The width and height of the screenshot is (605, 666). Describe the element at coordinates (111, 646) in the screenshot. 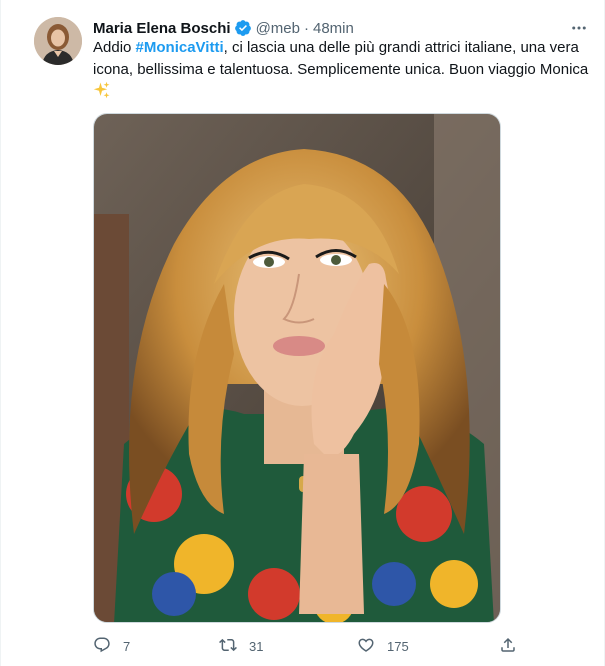

I see `reply-button: 7` at that location.